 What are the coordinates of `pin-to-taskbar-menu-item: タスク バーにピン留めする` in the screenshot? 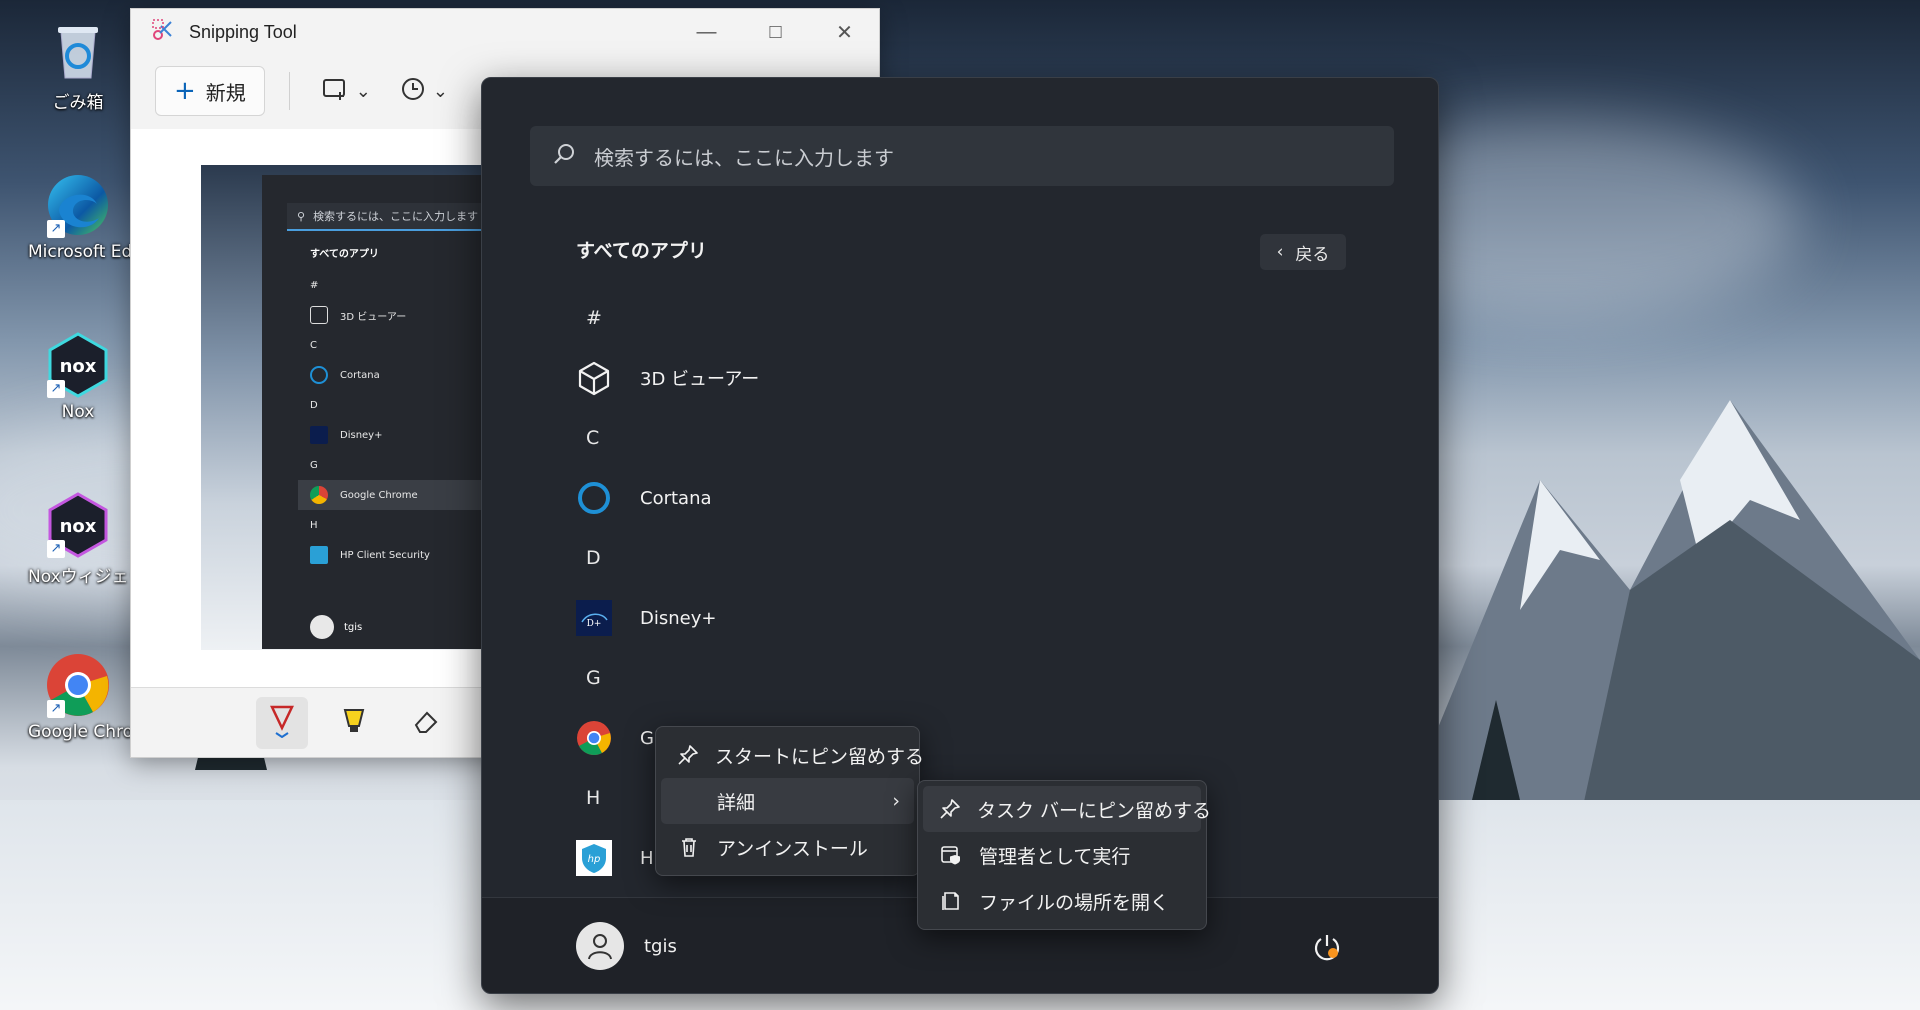 It's located at (1067, 809).